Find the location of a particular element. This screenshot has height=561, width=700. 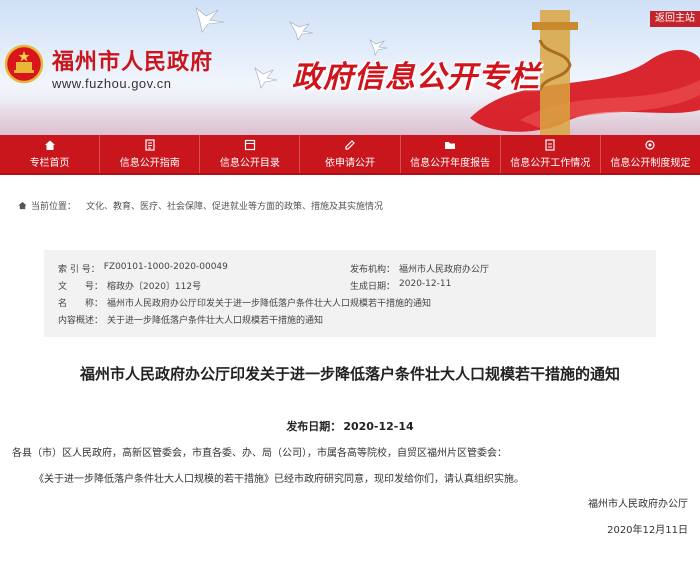

column-title: 政府信息公开专栏 is located at coordinates (416, 77).